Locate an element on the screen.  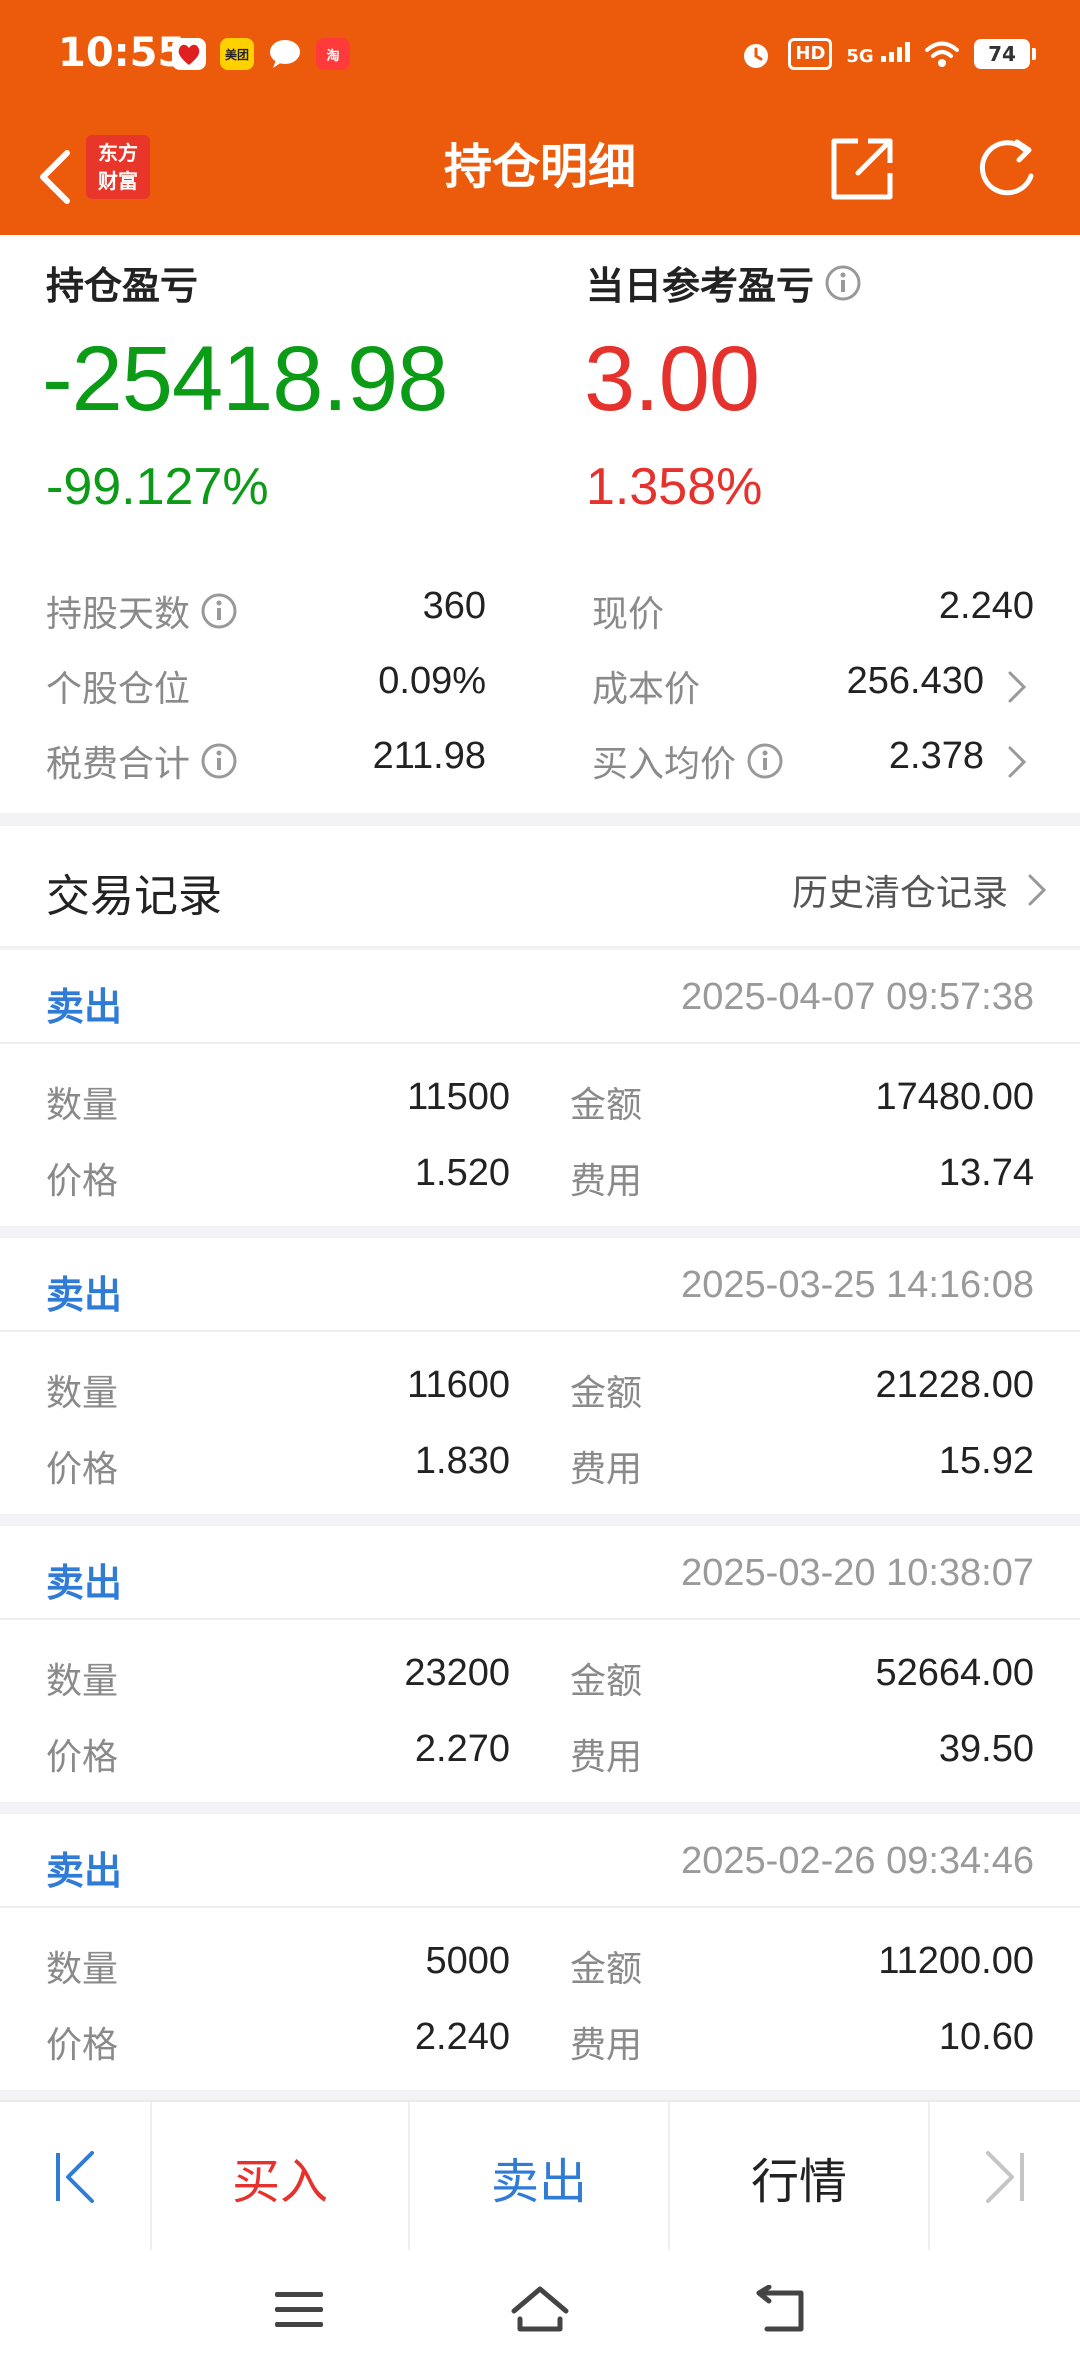
avg-buy-price-label: 买入均价 is located at coordinates (664, 764).